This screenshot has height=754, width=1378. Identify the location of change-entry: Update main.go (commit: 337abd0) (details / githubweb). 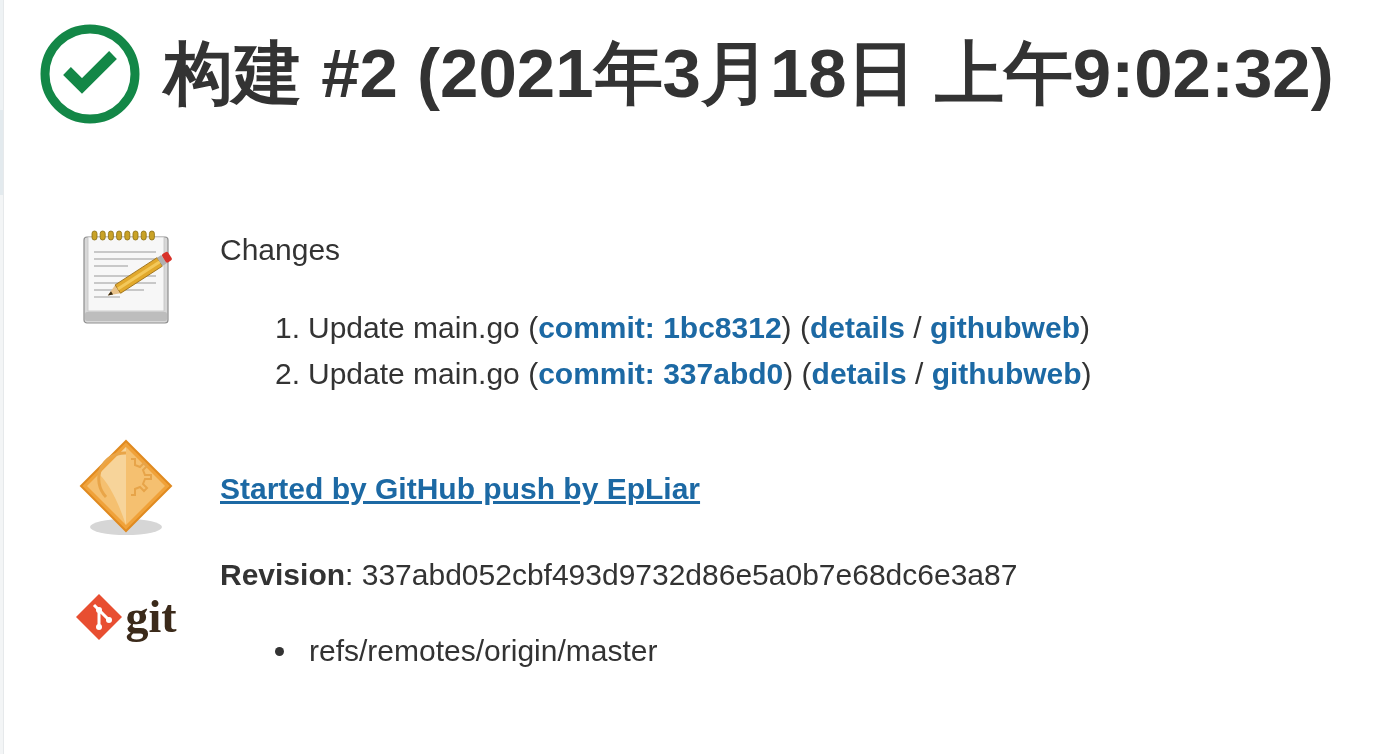
(700, 374).